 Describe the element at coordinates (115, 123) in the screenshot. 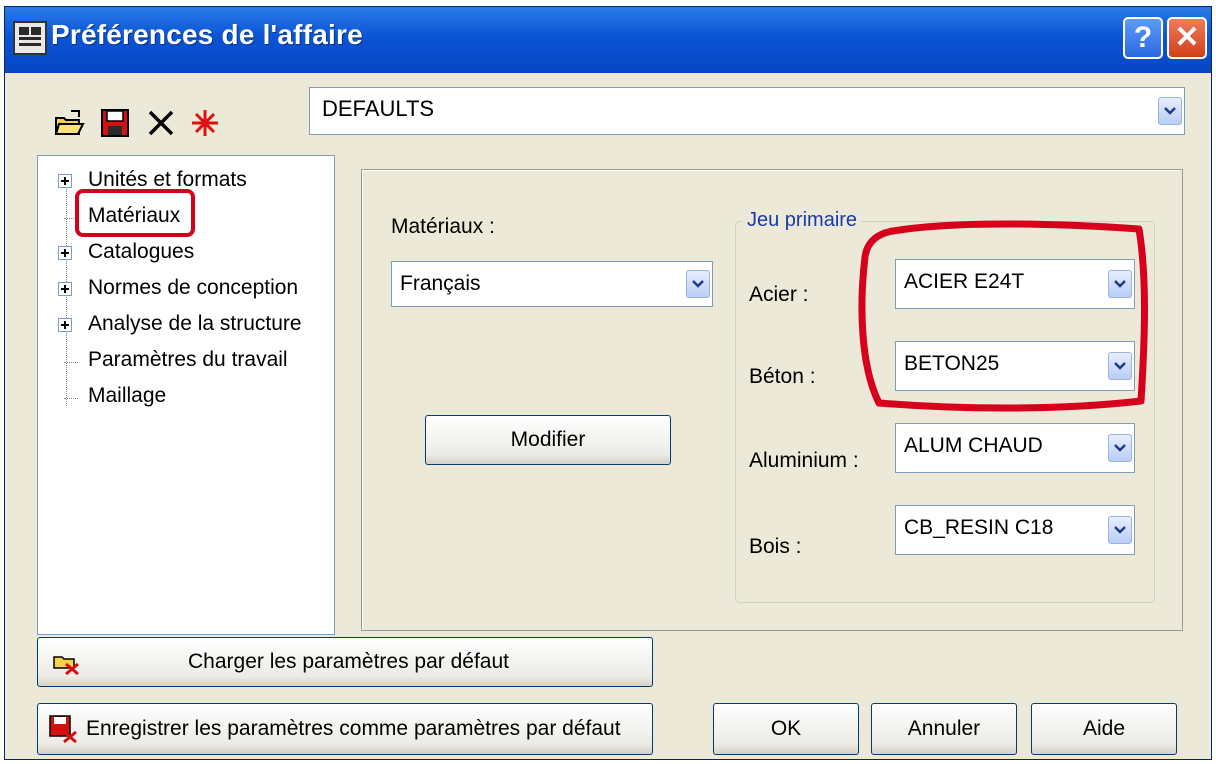

I see `save-icon` at that location.